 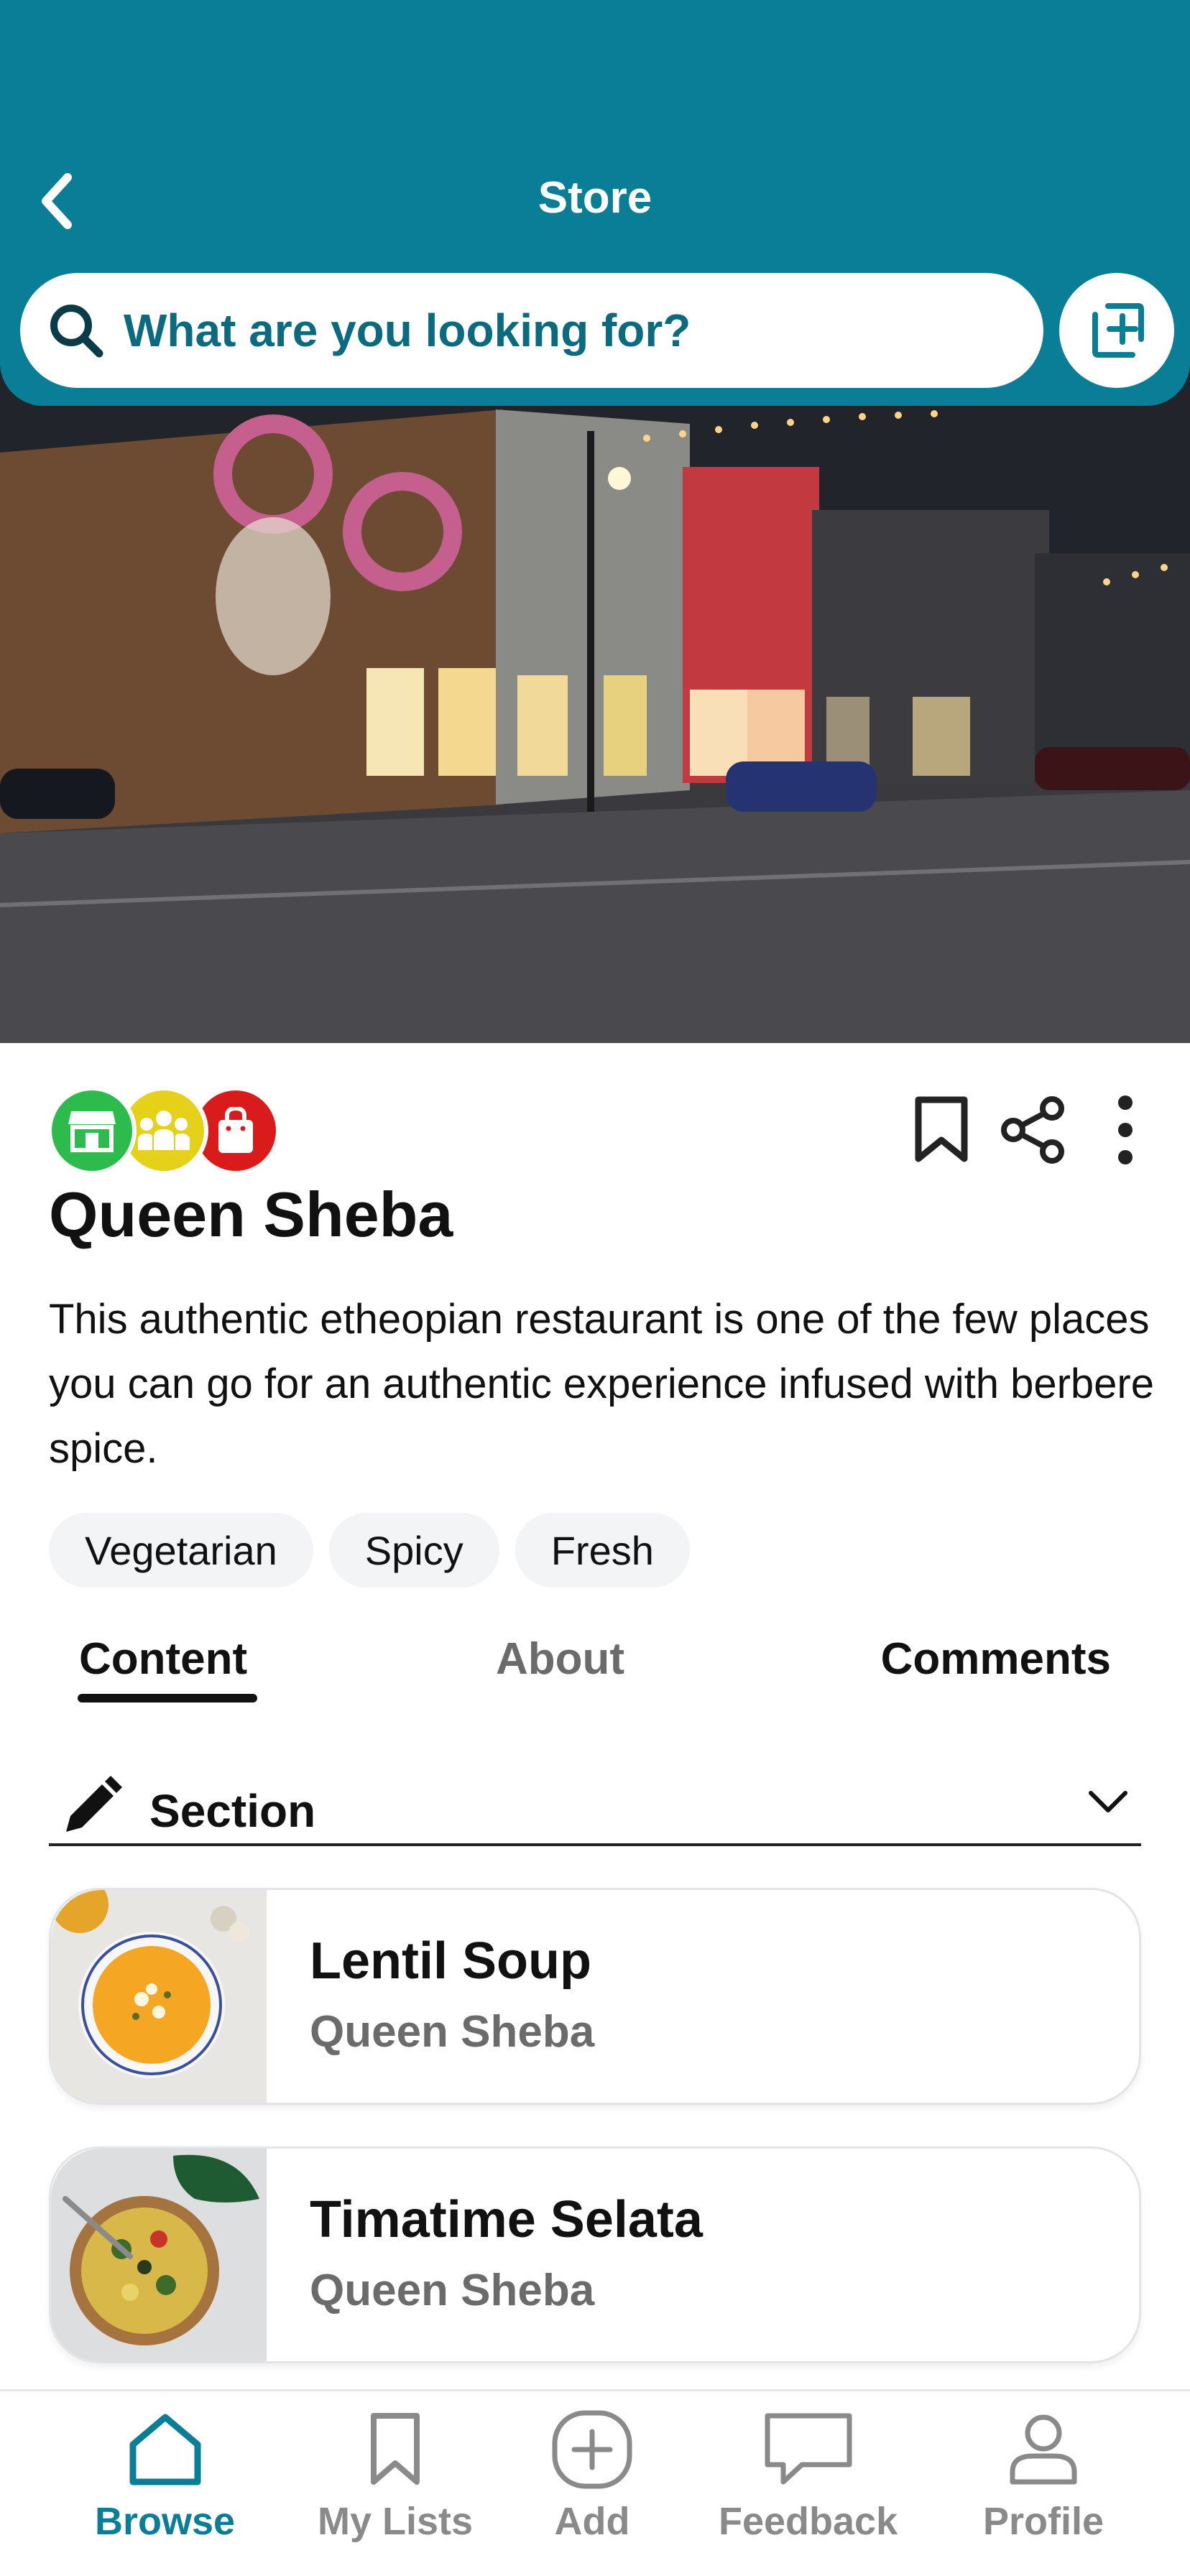 I want to click on nav-label: Feedback, so click(x=808, y=2521).